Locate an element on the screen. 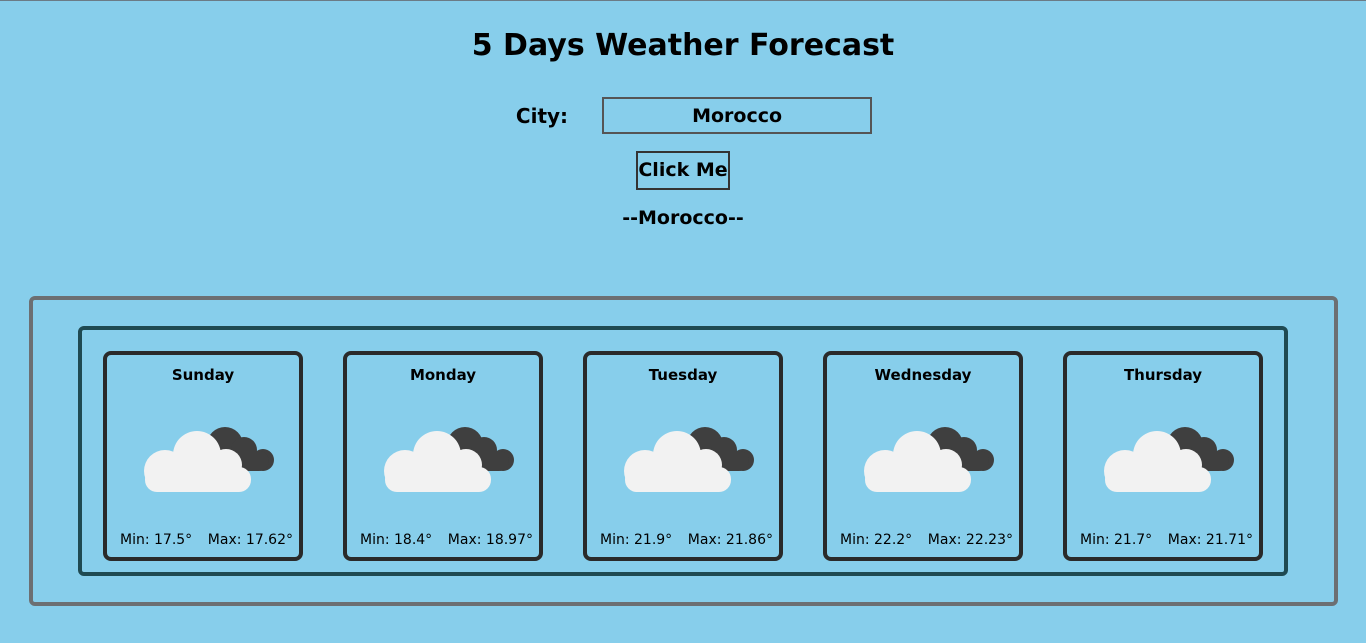 The height and width of the screenshot is (643, 1366). forecast-card-tuesday: Tuesday Min: 21.9° Max: 21.86° is located at coordinates (683, 456).